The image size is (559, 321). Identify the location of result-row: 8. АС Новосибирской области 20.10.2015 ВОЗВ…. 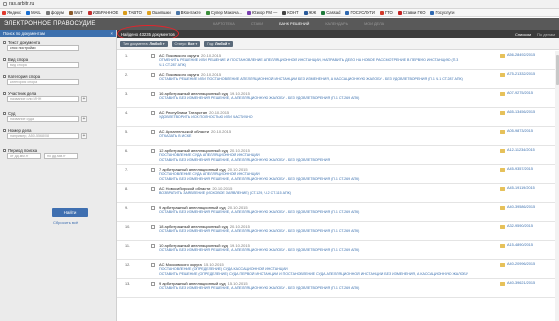
(338, 193).